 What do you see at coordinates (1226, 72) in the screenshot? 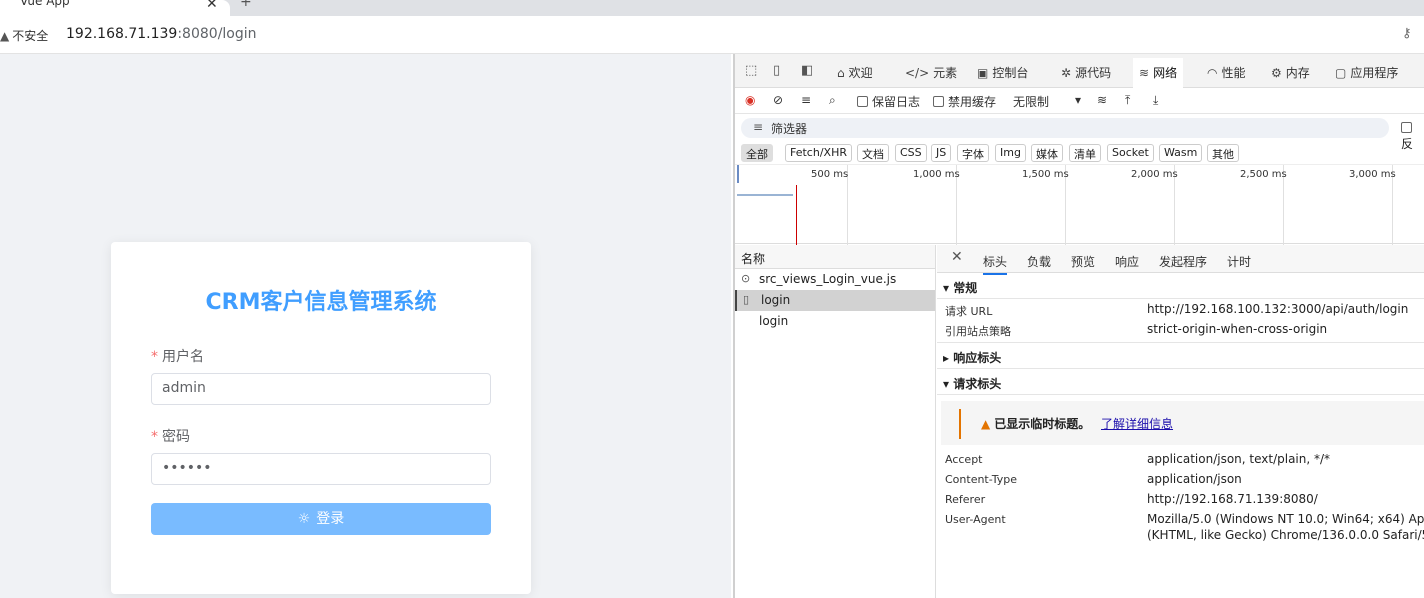
I see `tab-performance: ◠ 性能` at bounding box center [1226, 72].